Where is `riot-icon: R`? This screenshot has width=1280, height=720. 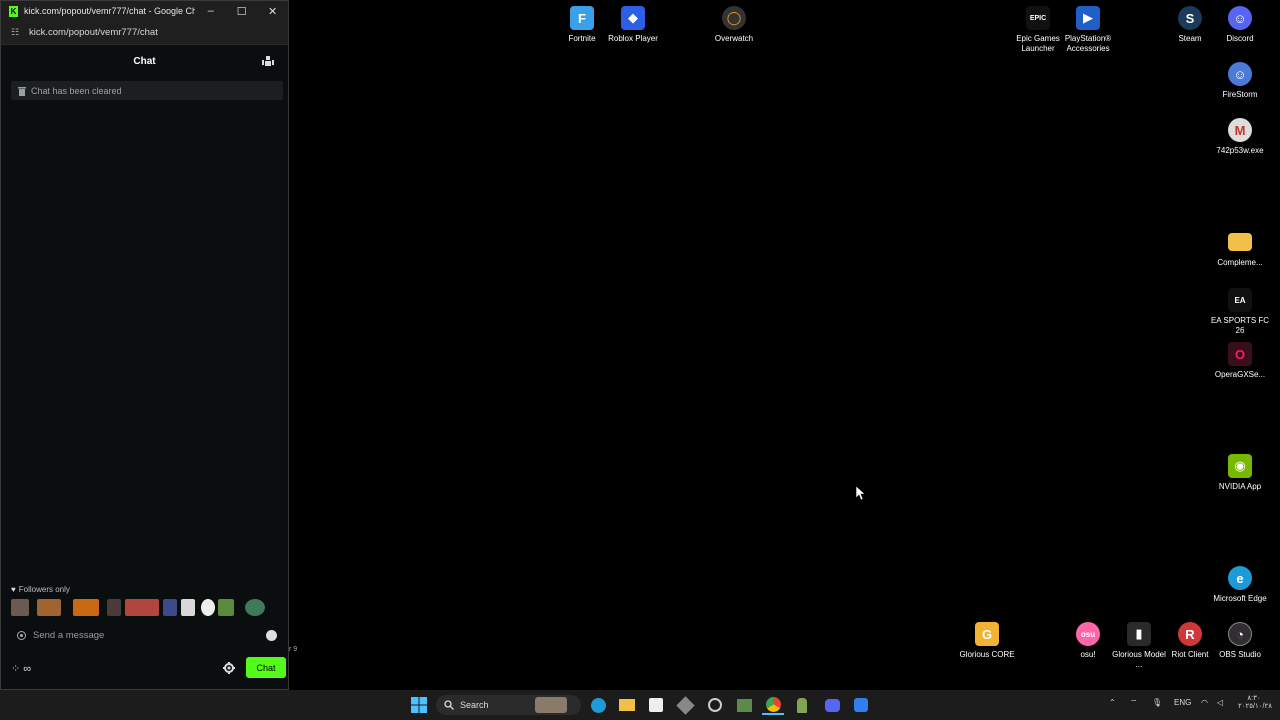
riot-icon: R is located at coordinates (1190, 634).